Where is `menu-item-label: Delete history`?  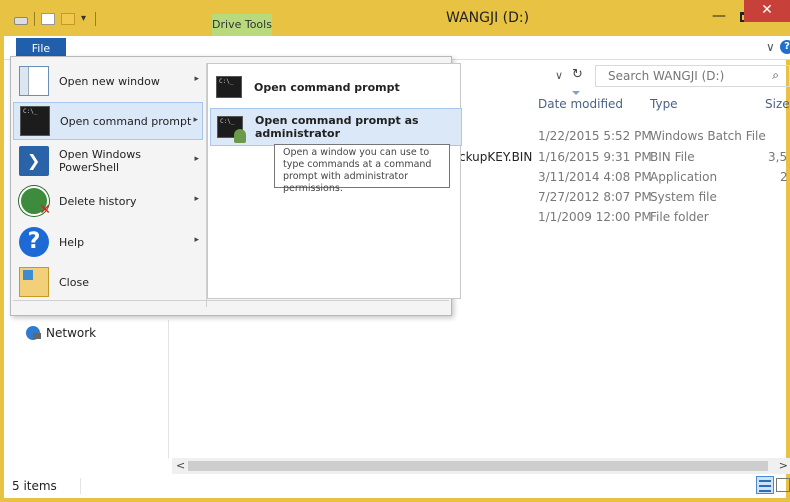
menu-item-label: Delete history is located at coordinates (98, 201).